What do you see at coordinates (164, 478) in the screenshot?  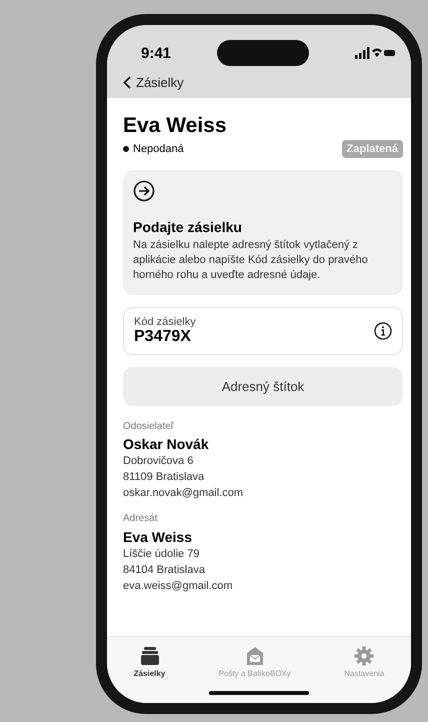 I see `party-city: 81109 Bratislava` at bounding box center [164, 478].